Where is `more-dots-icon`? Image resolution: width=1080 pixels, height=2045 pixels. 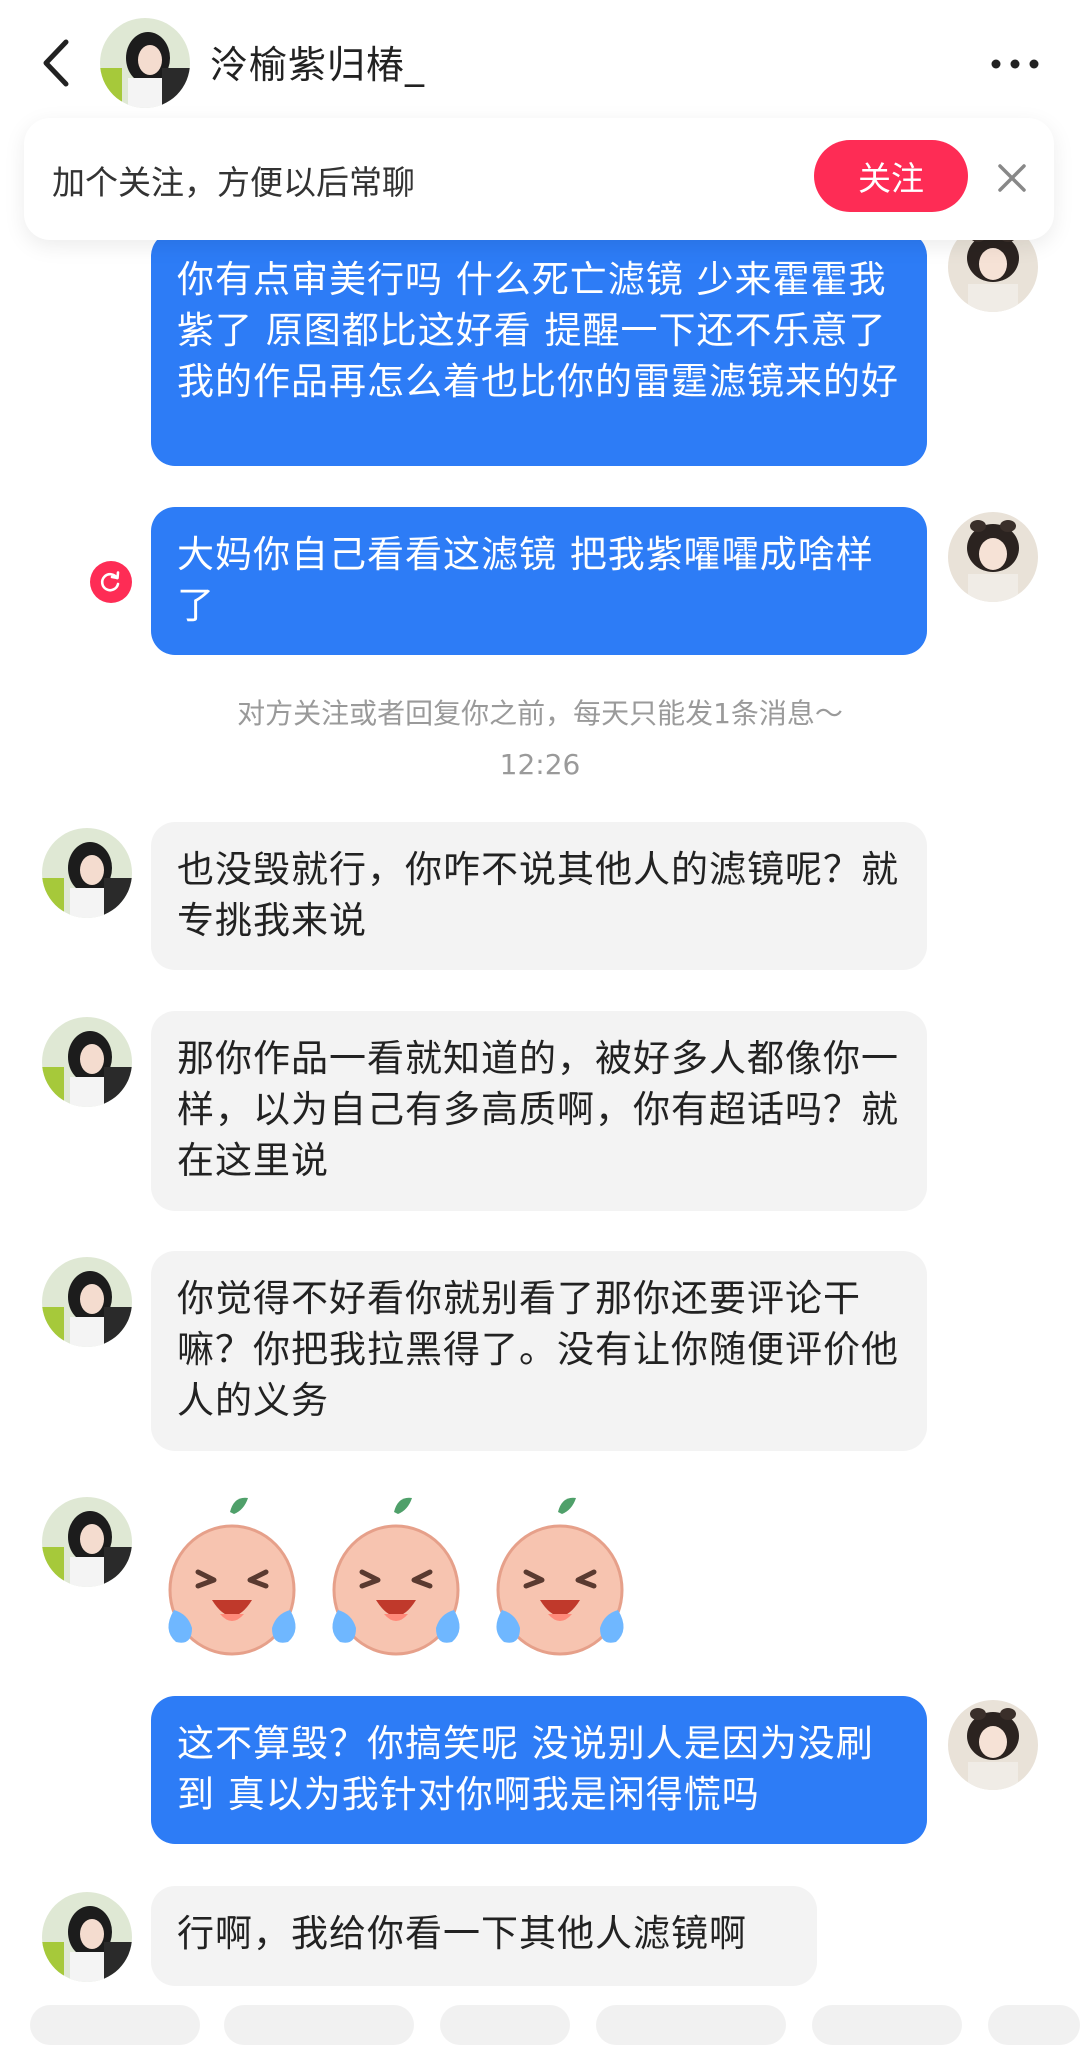 more-dots-icon is located at coordinates (1015, 64).